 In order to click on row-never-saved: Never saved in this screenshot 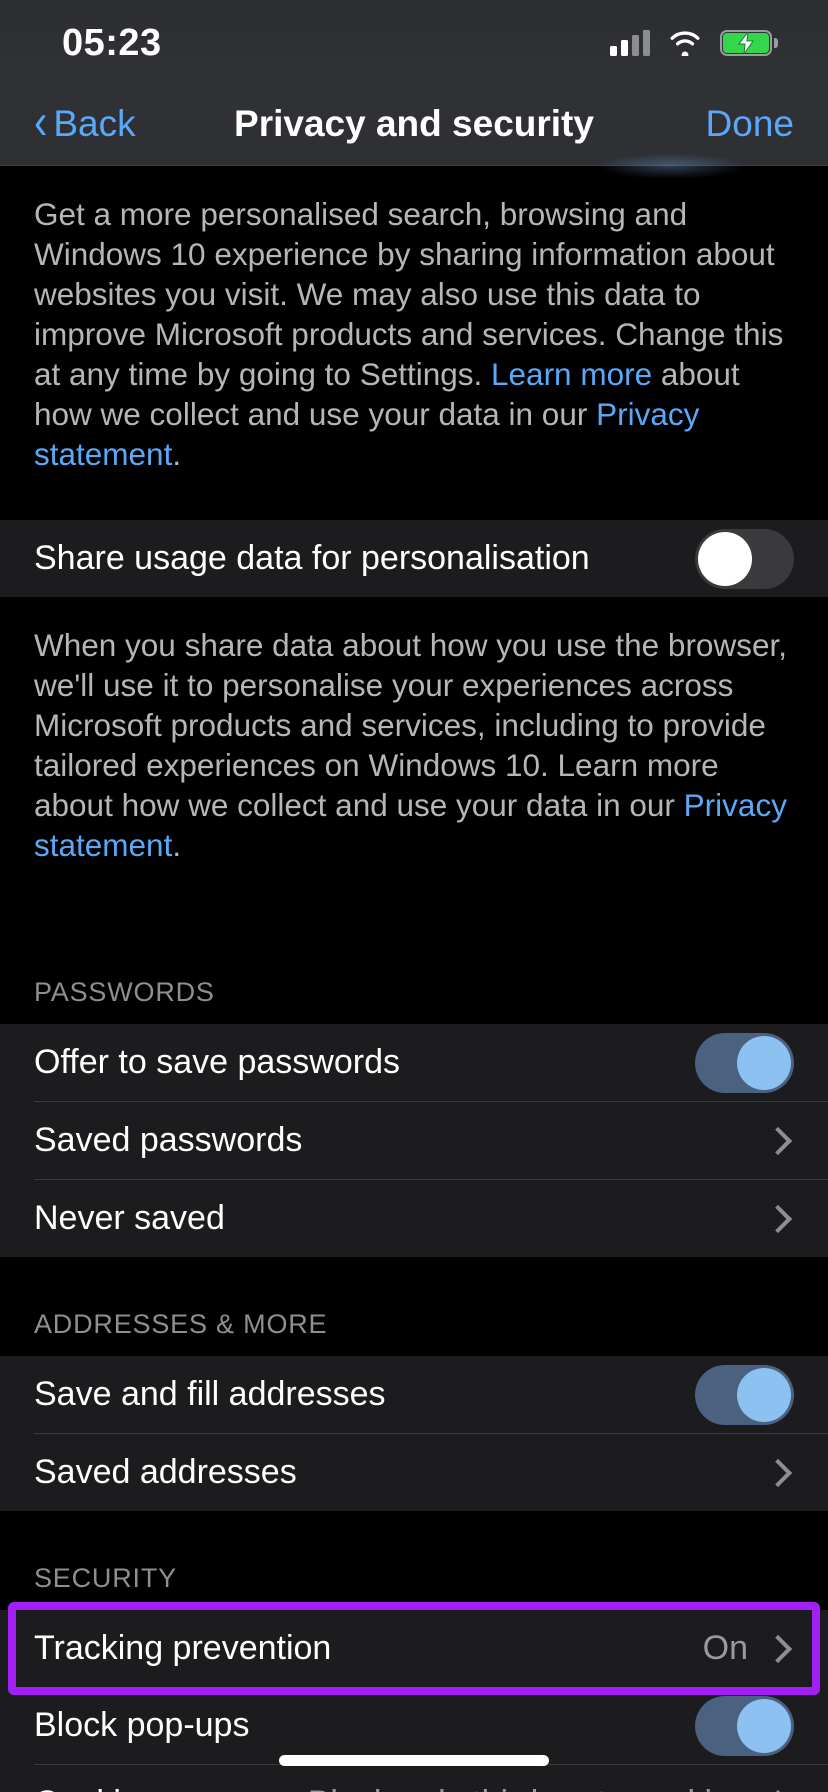, I will do `click(414, 1218)`.